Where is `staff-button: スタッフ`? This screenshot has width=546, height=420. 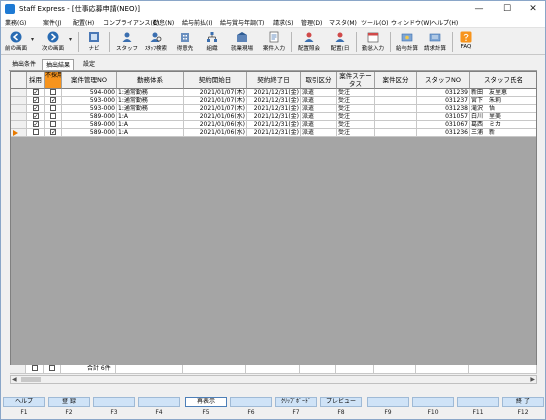
staff-button: スタッフ is located at coordinates (127, 42).